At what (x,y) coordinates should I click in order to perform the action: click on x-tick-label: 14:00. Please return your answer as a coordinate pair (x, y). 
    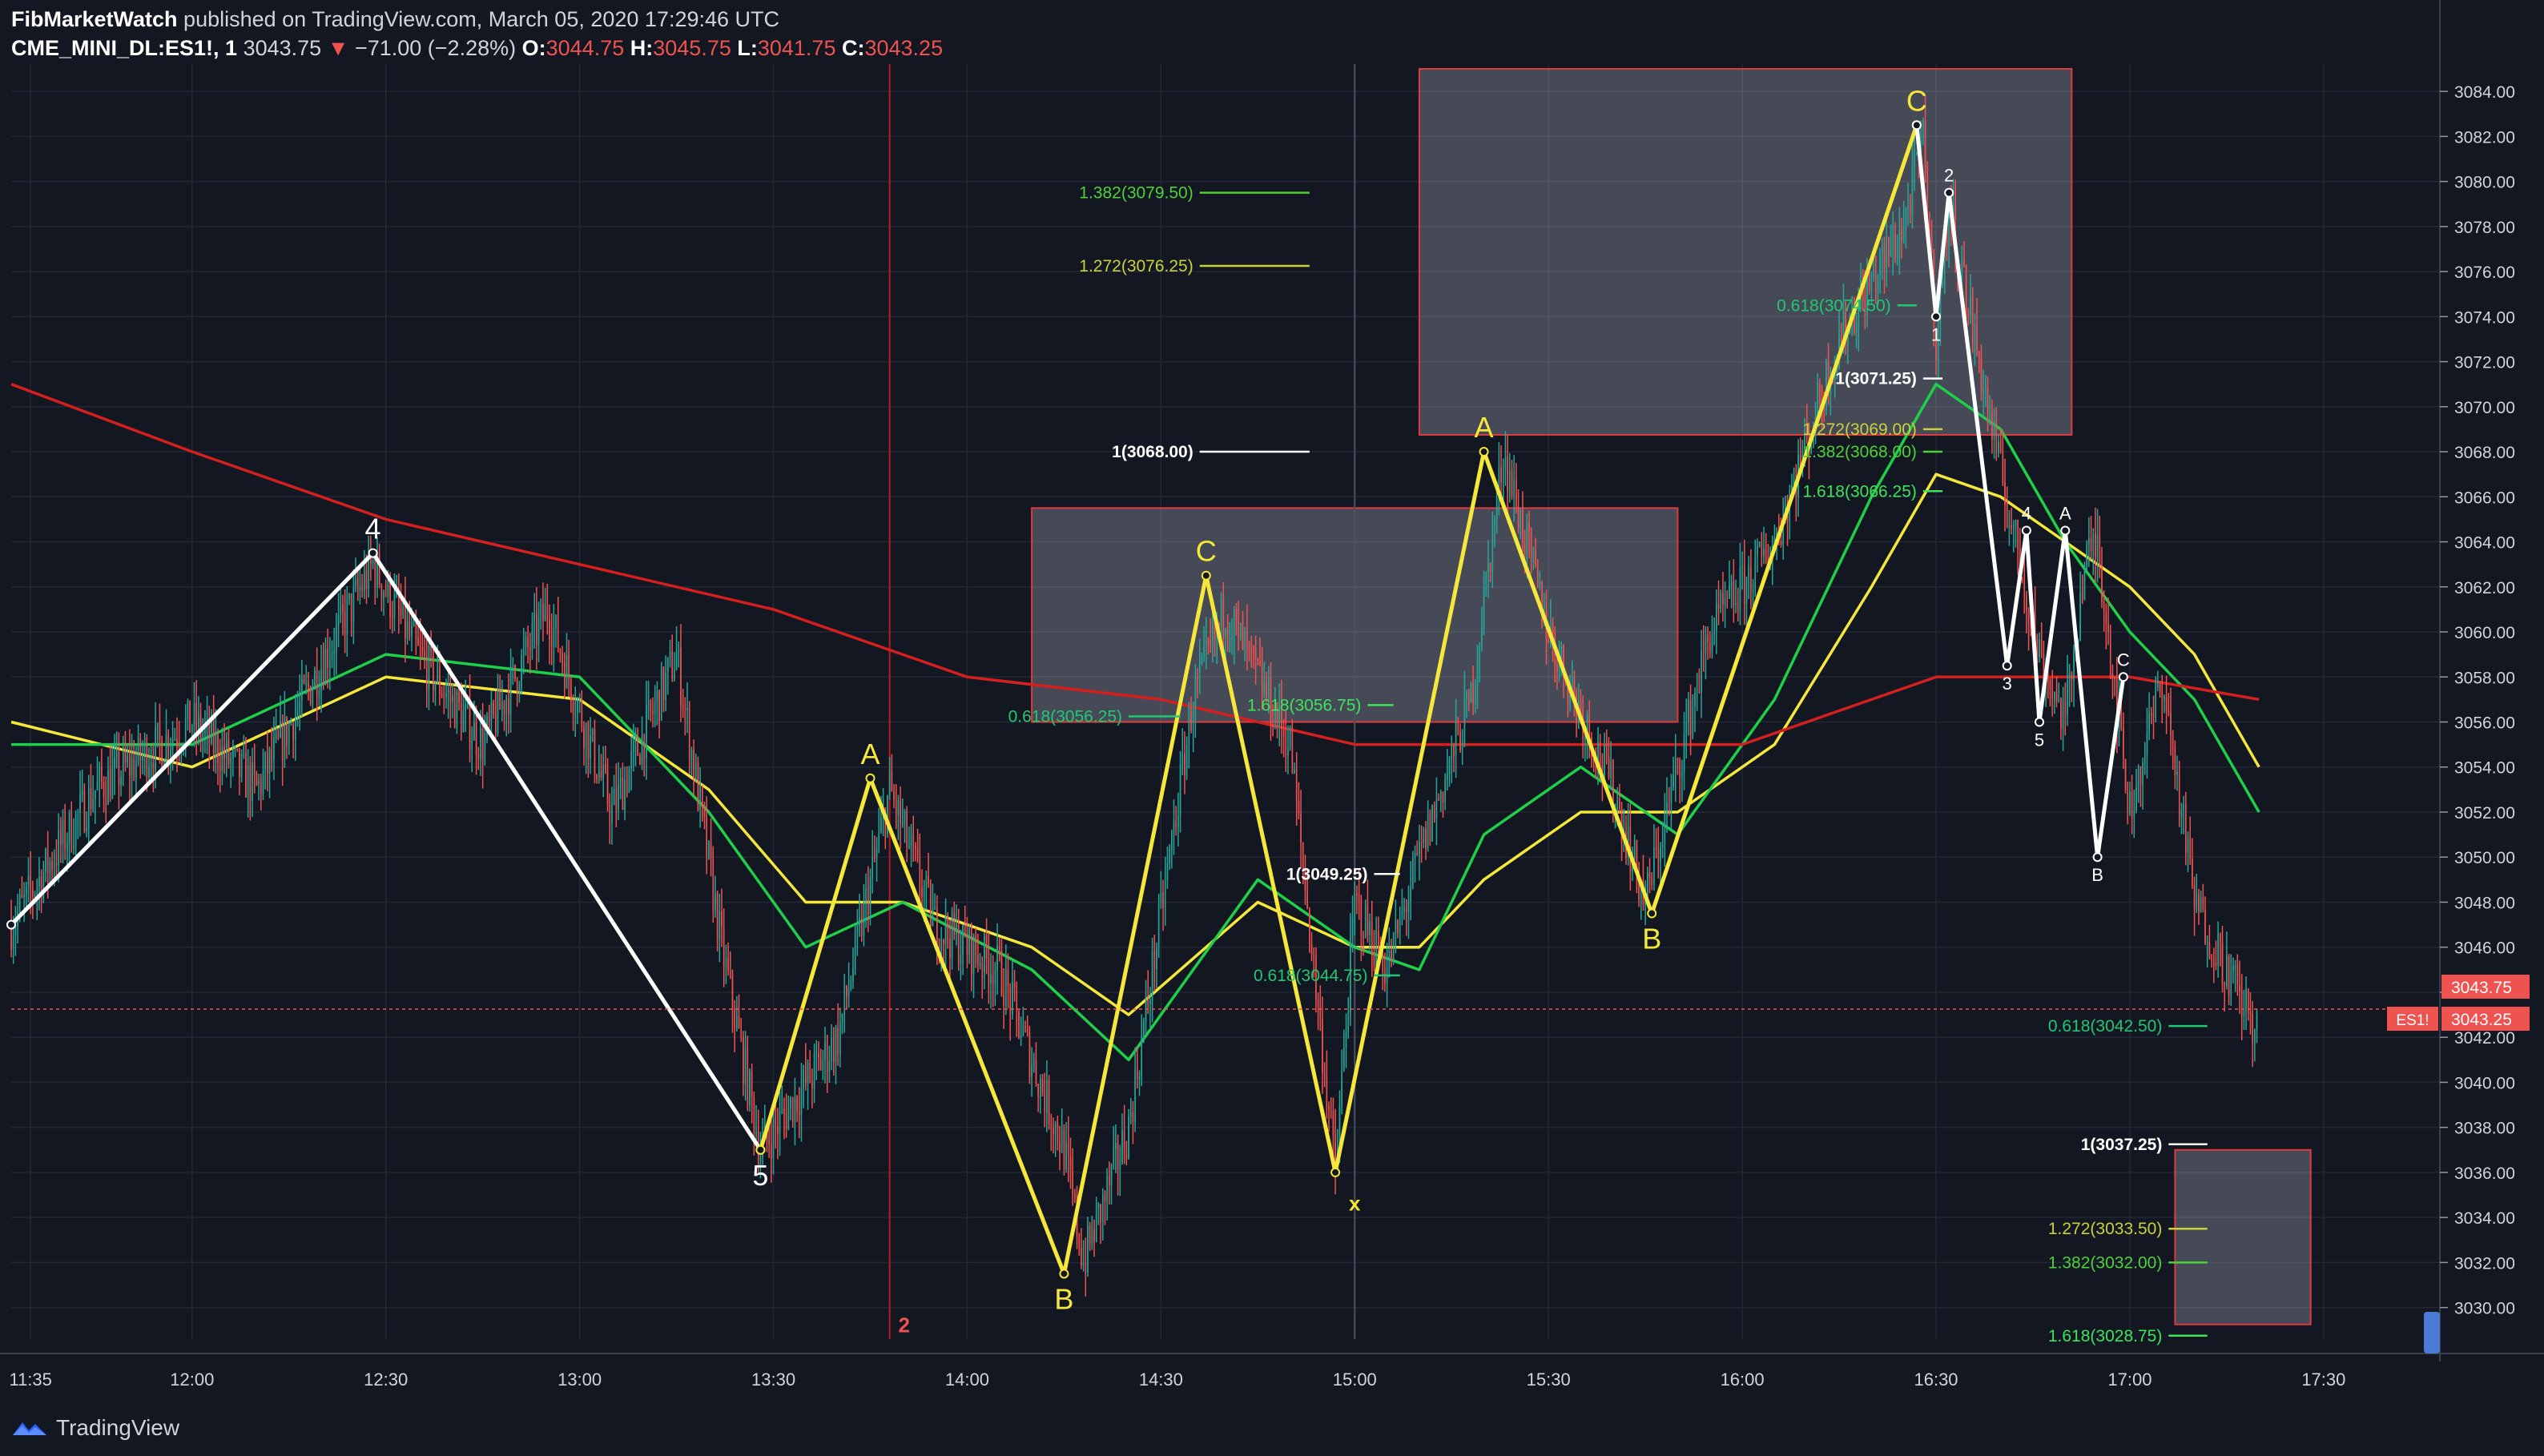
    Looking at the image, I should click on (967, 1380).